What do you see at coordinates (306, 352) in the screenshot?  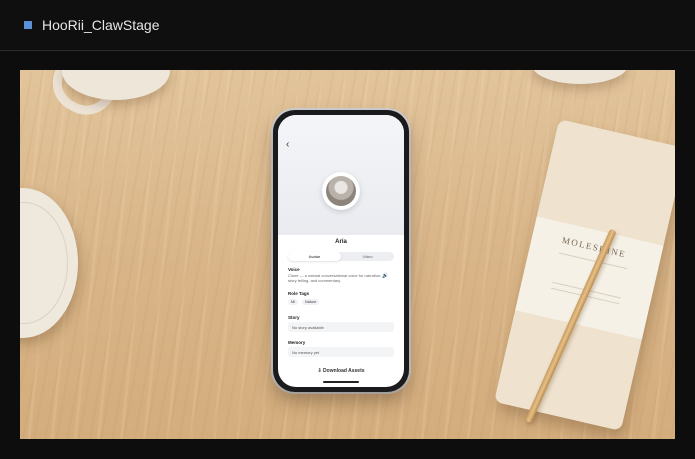 I see `memory-value: No memory yet` at bounding box center [306, 352].